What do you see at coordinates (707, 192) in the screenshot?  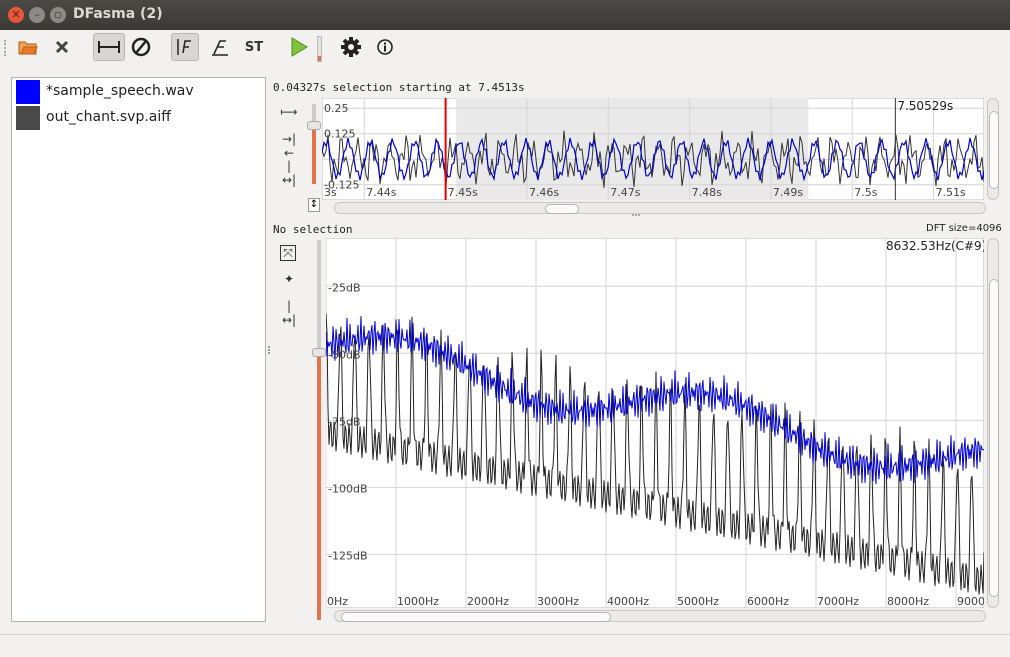 I see `x-tick-label: 7.48s` at bounding box center [707, 192].